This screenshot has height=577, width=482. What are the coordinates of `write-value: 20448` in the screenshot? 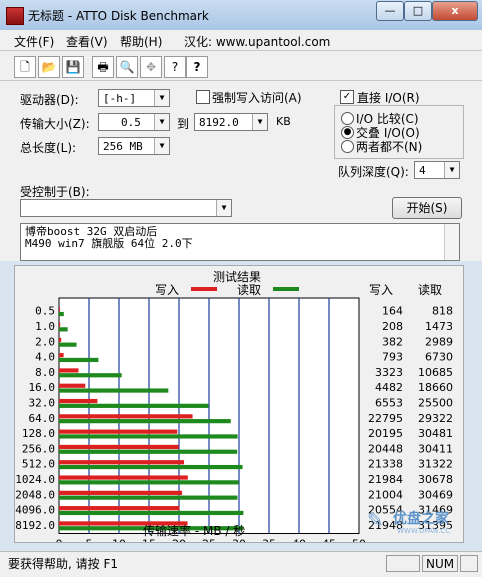 It's located at (385, 448).